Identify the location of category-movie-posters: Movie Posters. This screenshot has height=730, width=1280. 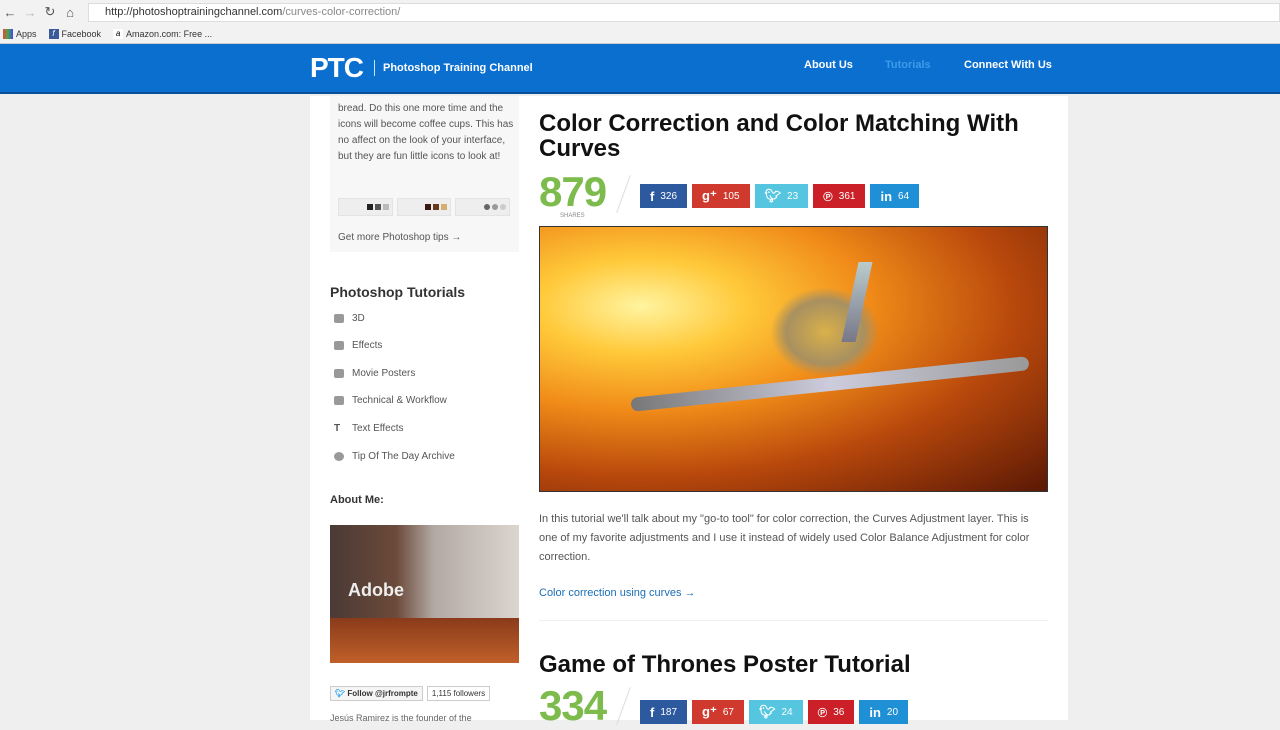
(374, 373).